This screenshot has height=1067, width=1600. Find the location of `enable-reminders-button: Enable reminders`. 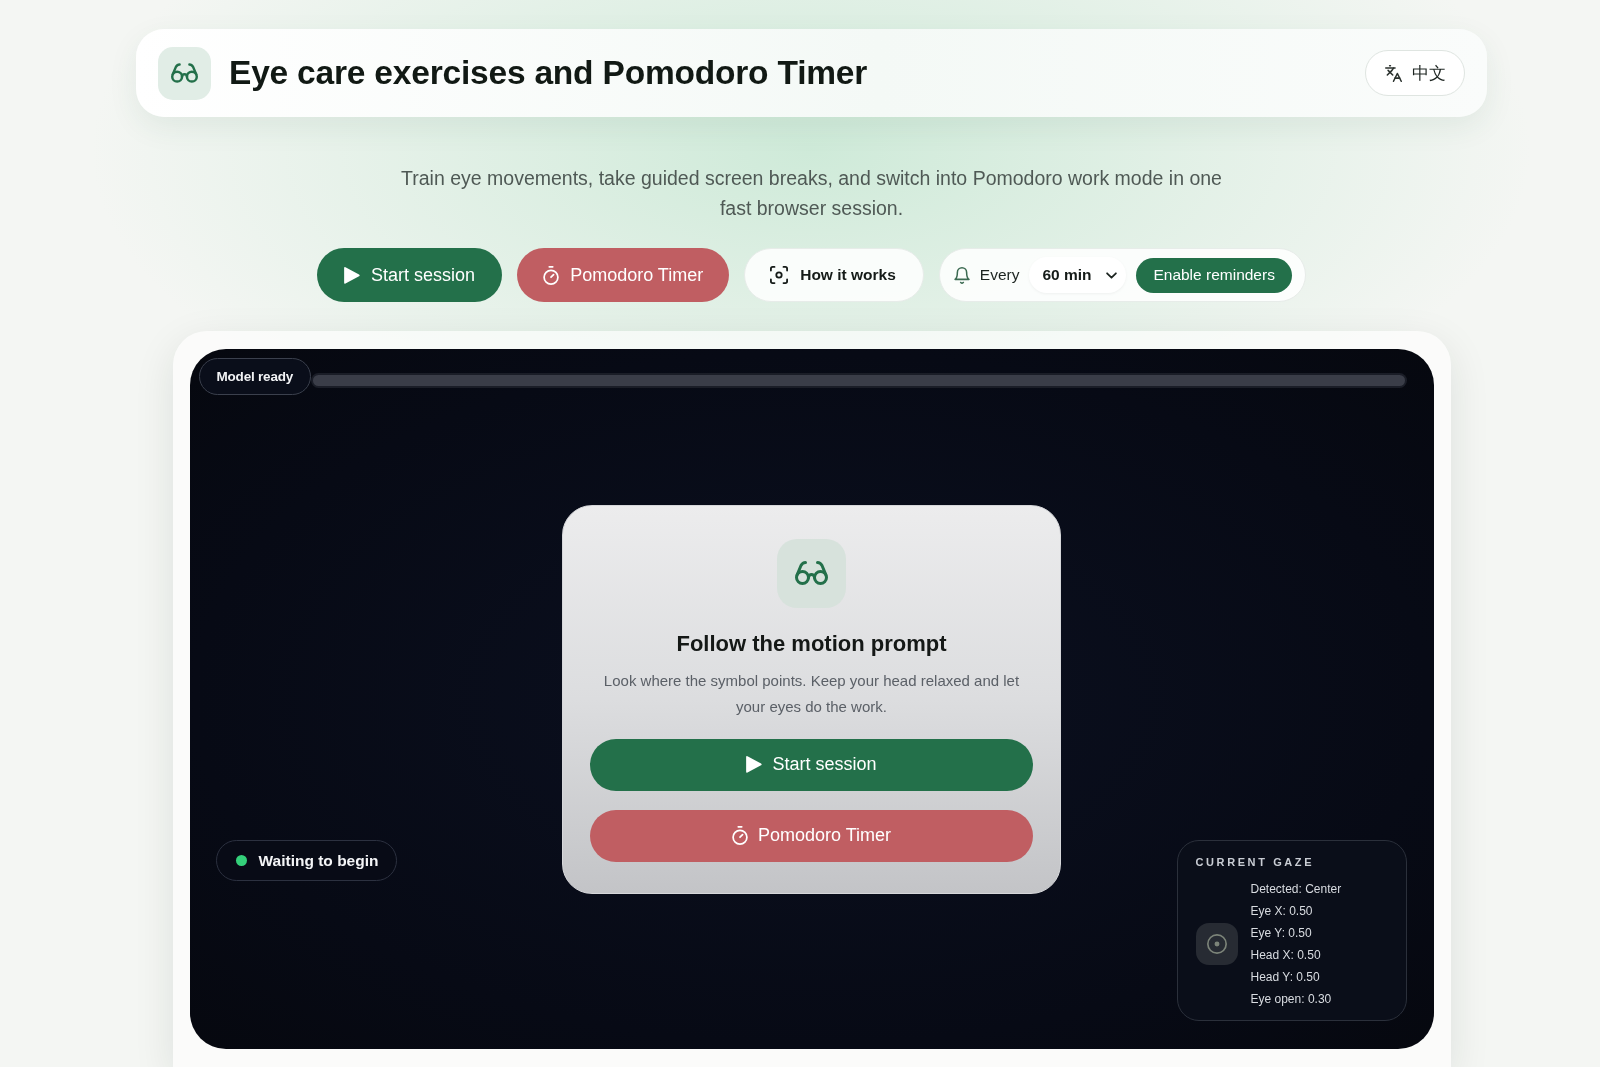

enable-reminders-button: Enable reminders is located at coordinates (1214, 275).